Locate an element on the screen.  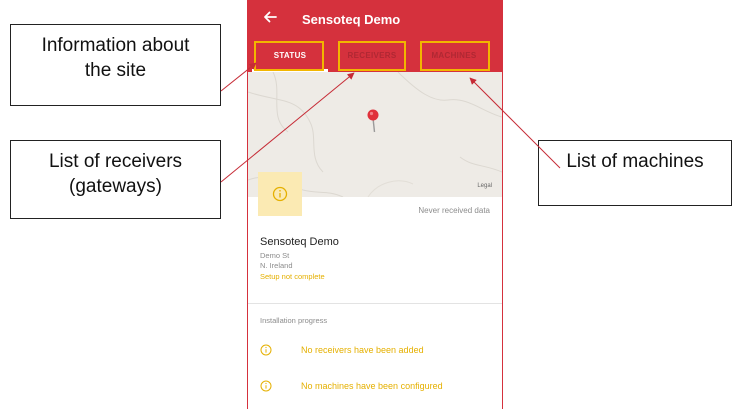
progress-item-receivers: No receivers have been added is located at coordinates (375, 351).